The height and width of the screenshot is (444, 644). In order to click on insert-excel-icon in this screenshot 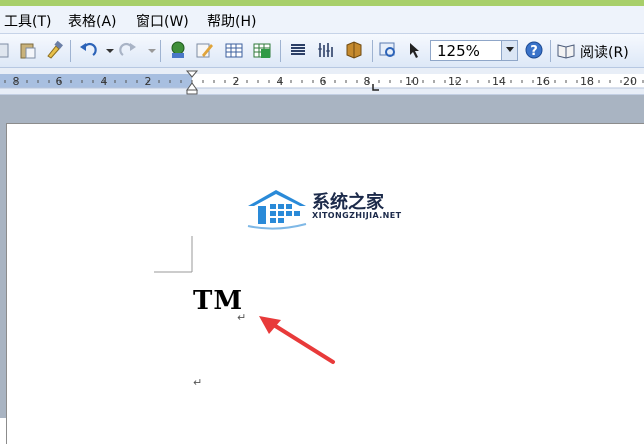, I will do `click(262, 50)`.